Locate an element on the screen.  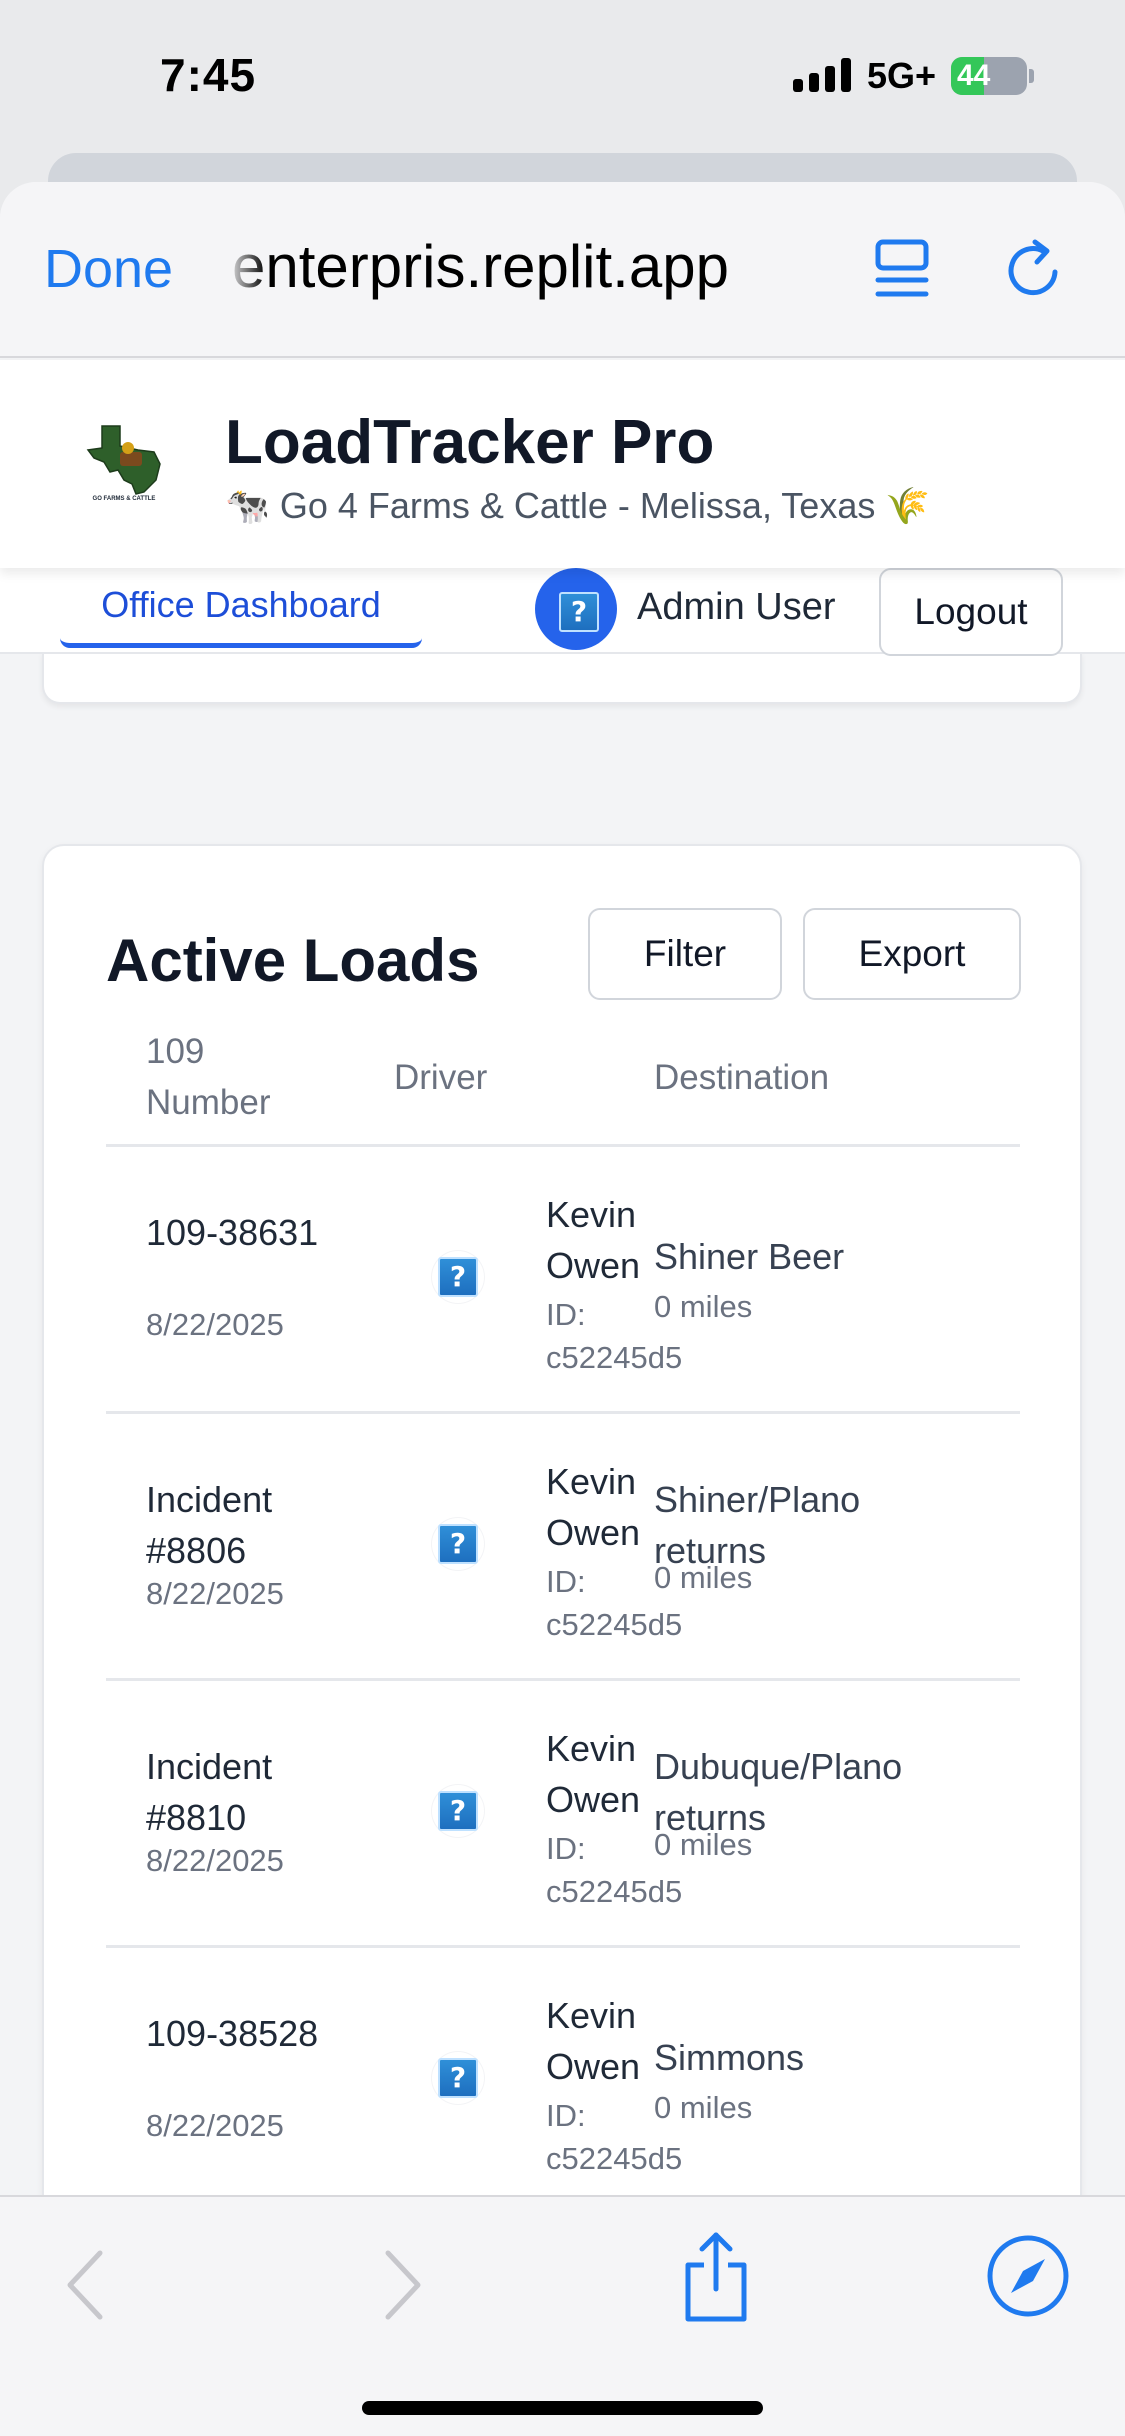
destination-name: Simmons is located at coordinates (729, 2057).